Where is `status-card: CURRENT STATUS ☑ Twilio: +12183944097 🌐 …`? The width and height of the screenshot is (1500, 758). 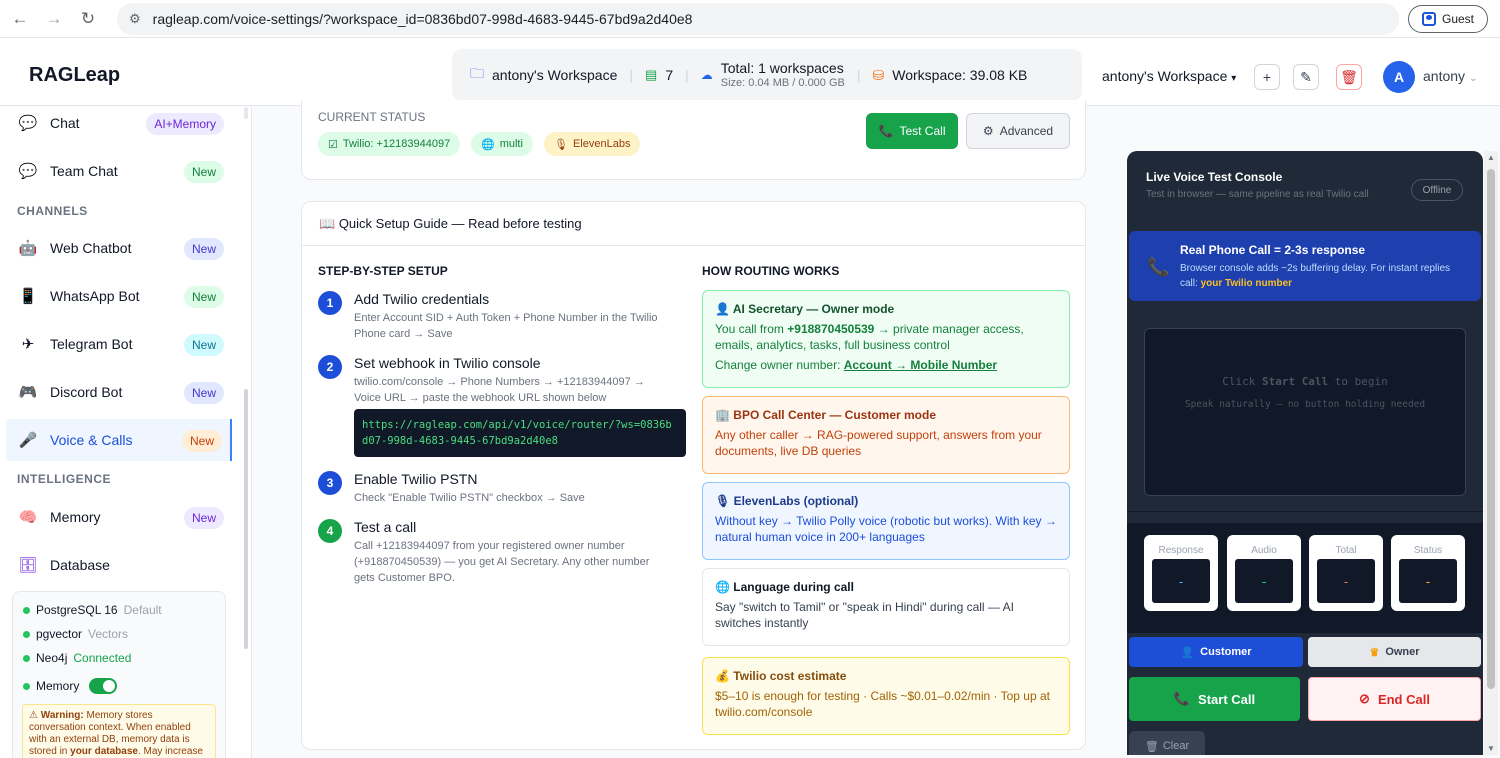
status-card: CURRENT STATUS ☑ Twilio: +12183944097 🌐 … is located at coordinates (693, 140).